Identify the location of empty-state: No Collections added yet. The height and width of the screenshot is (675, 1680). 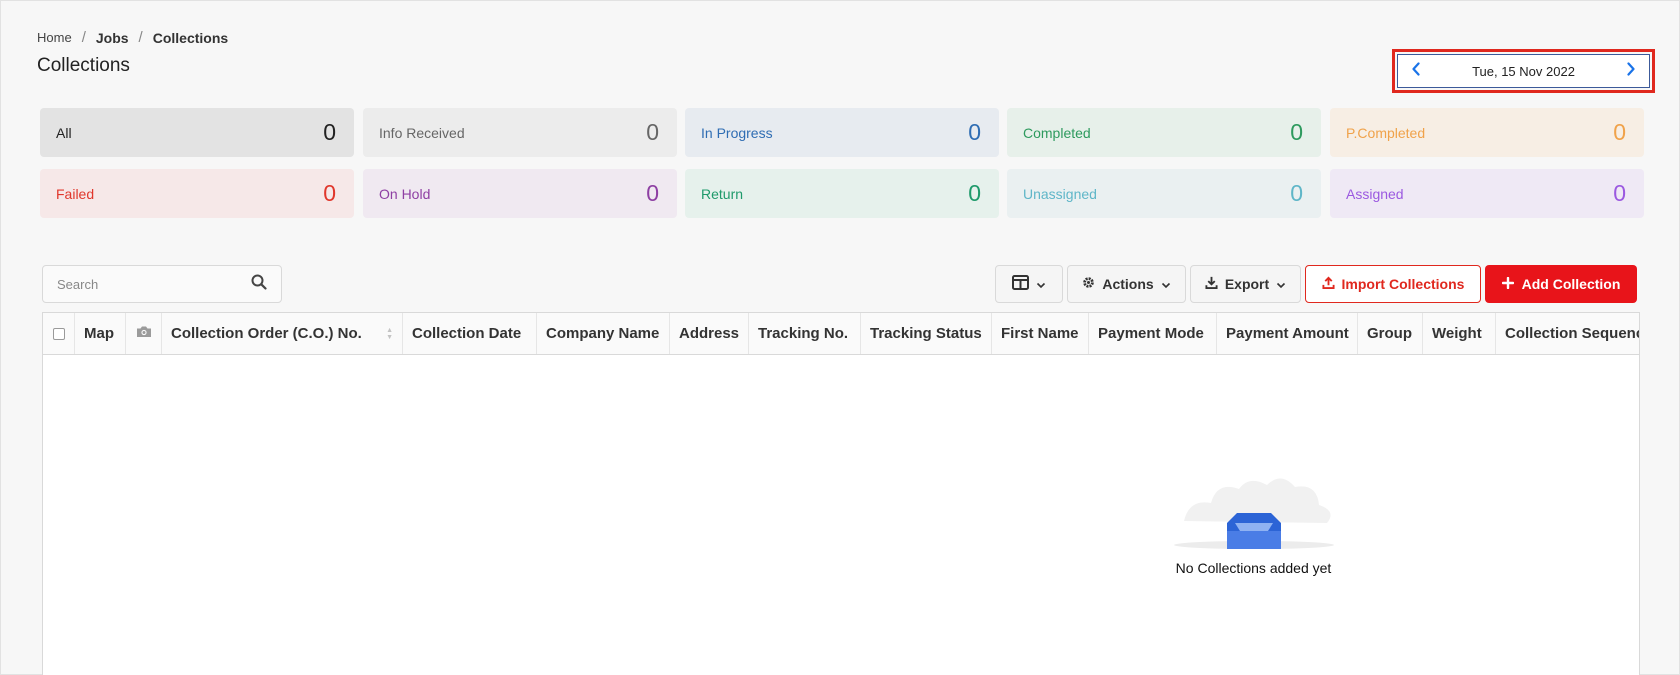
(1253, 518).